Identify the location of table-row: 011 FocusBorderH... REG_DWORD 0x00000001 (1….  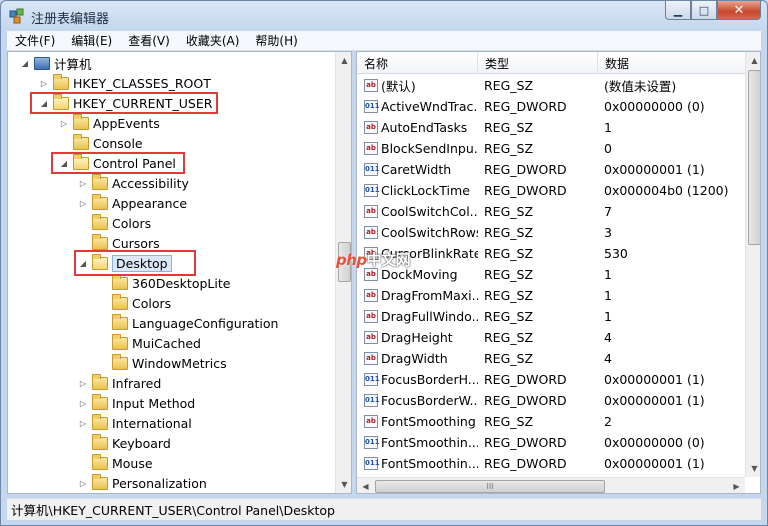
(551, 379).